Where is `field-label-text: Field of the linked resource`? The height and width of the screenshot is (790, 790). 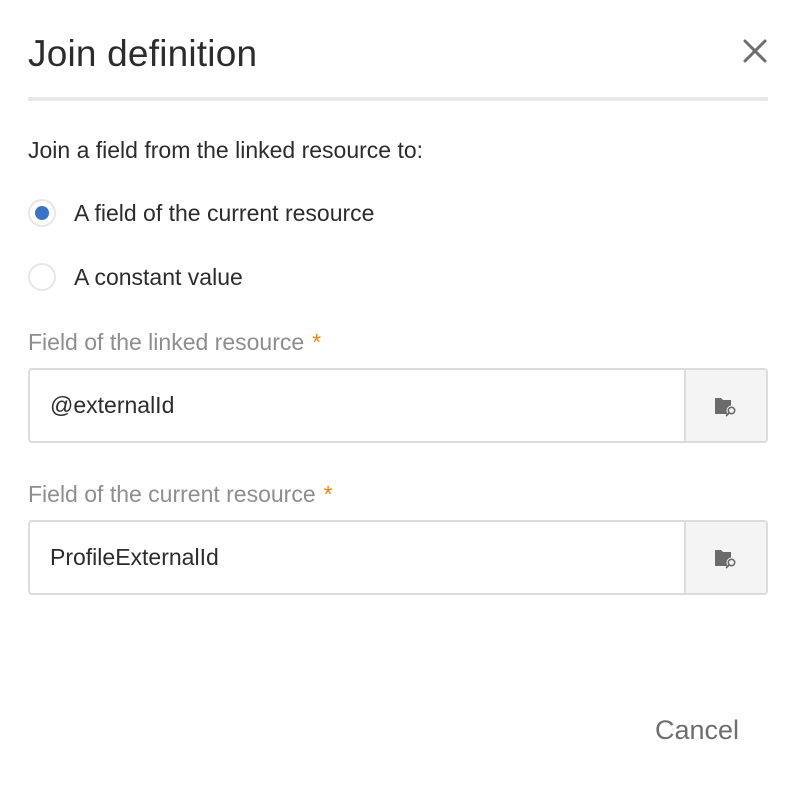 field-label-text: Field of the linked resource is located at coordinates (166, 342).